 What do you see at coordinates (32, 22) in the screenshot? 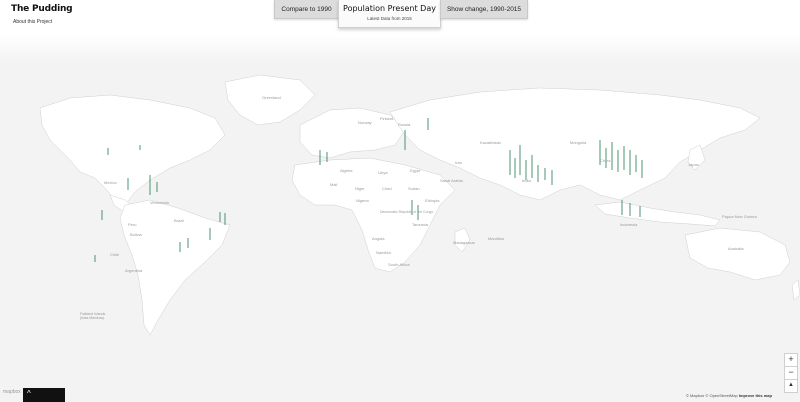
I see `about-link: About this Project` at bounding box center [32, 22].